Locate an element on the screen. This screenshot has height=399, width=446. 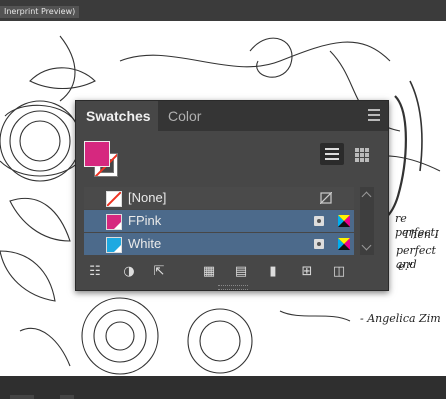
quote-attribution: - Angelica Zim is located at coordinates (400, 318).